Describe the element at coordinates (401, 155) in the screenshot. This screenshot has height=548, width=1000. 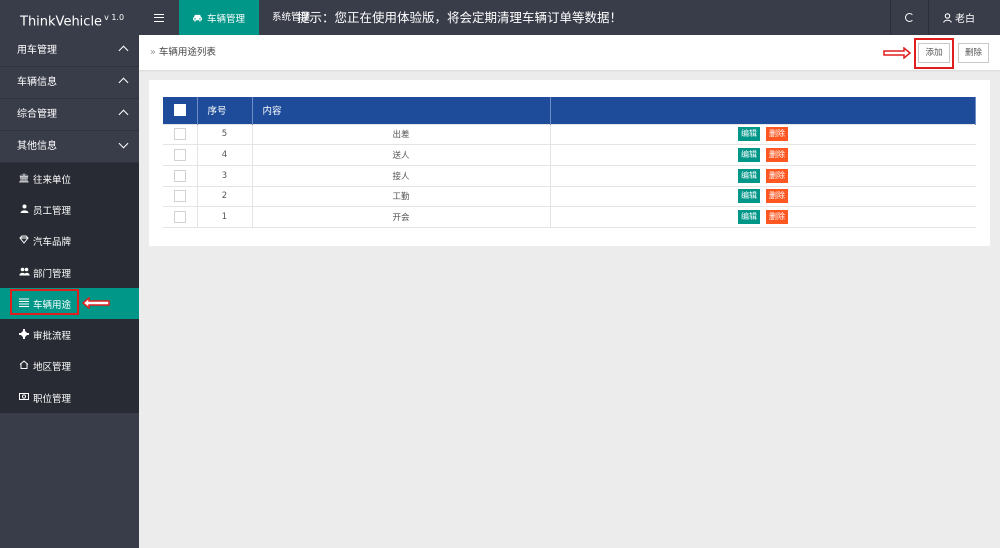
I see `row-content: 送人` at that location.